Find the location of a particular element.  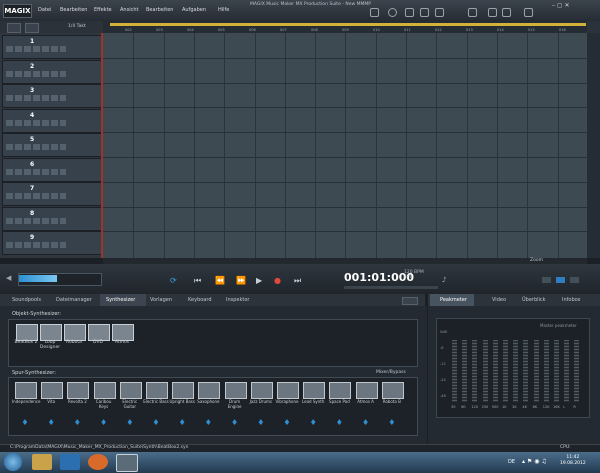

tab-synthesizer: Synthesizer is located at coordinates (120, 300).